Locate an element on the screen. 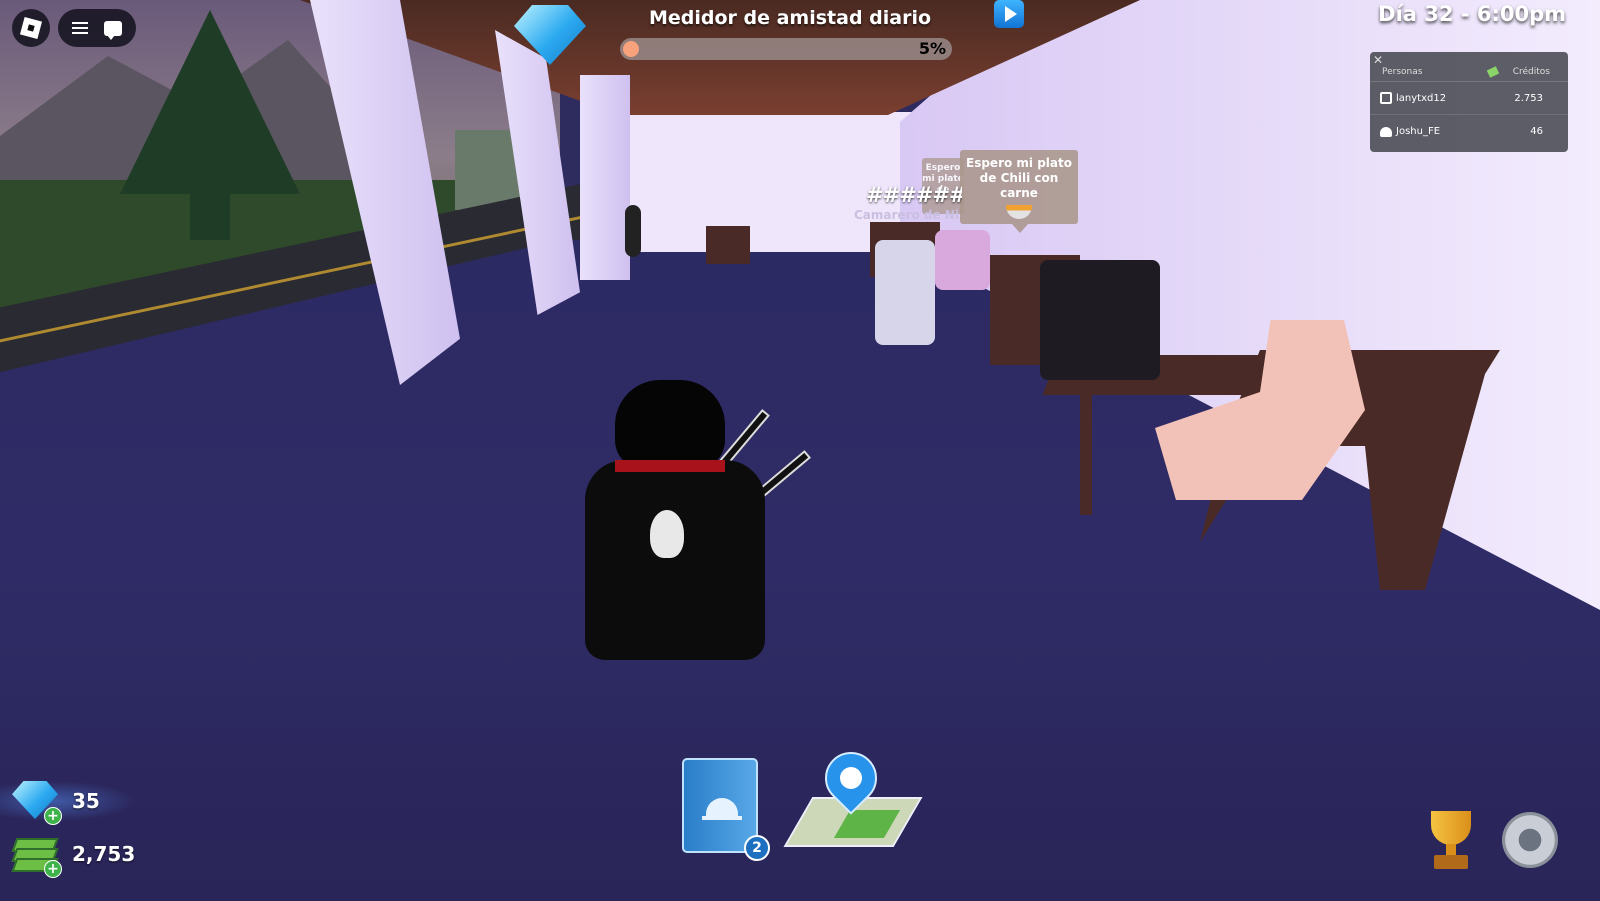 The image size is (1600, 901). player-credits: 46 is located at coordinates (1536, 131).